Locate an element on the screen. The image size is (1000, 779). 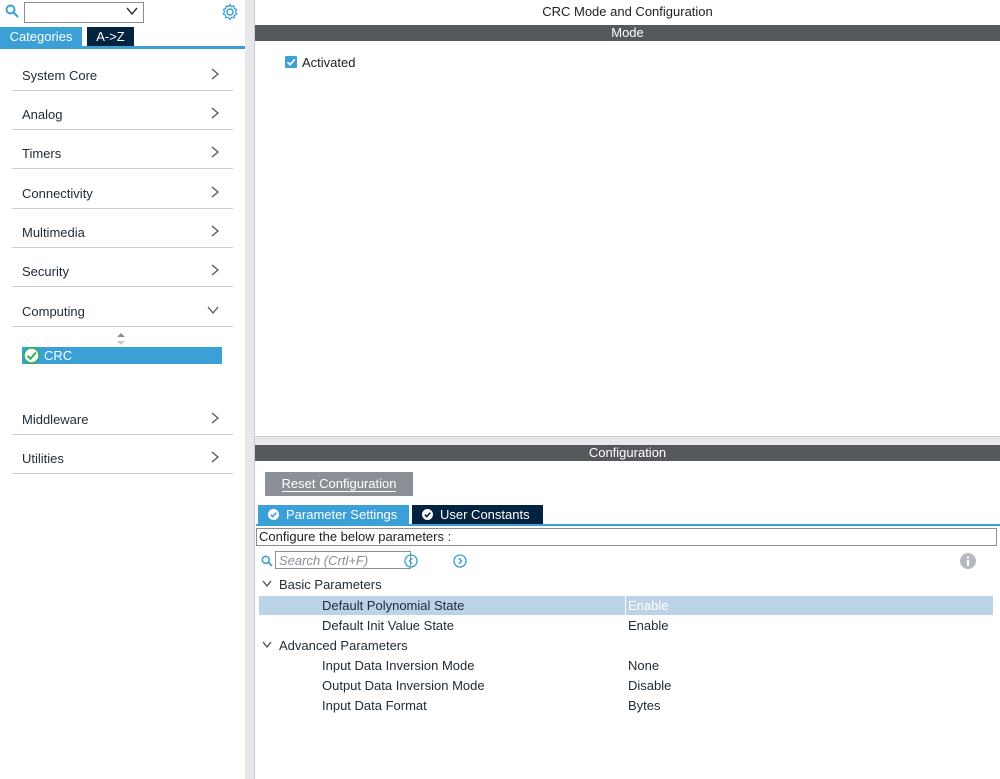
param-row-input-data-inversion-mode: Input Data Inversion Mode None is located at coordinates (625, 665).